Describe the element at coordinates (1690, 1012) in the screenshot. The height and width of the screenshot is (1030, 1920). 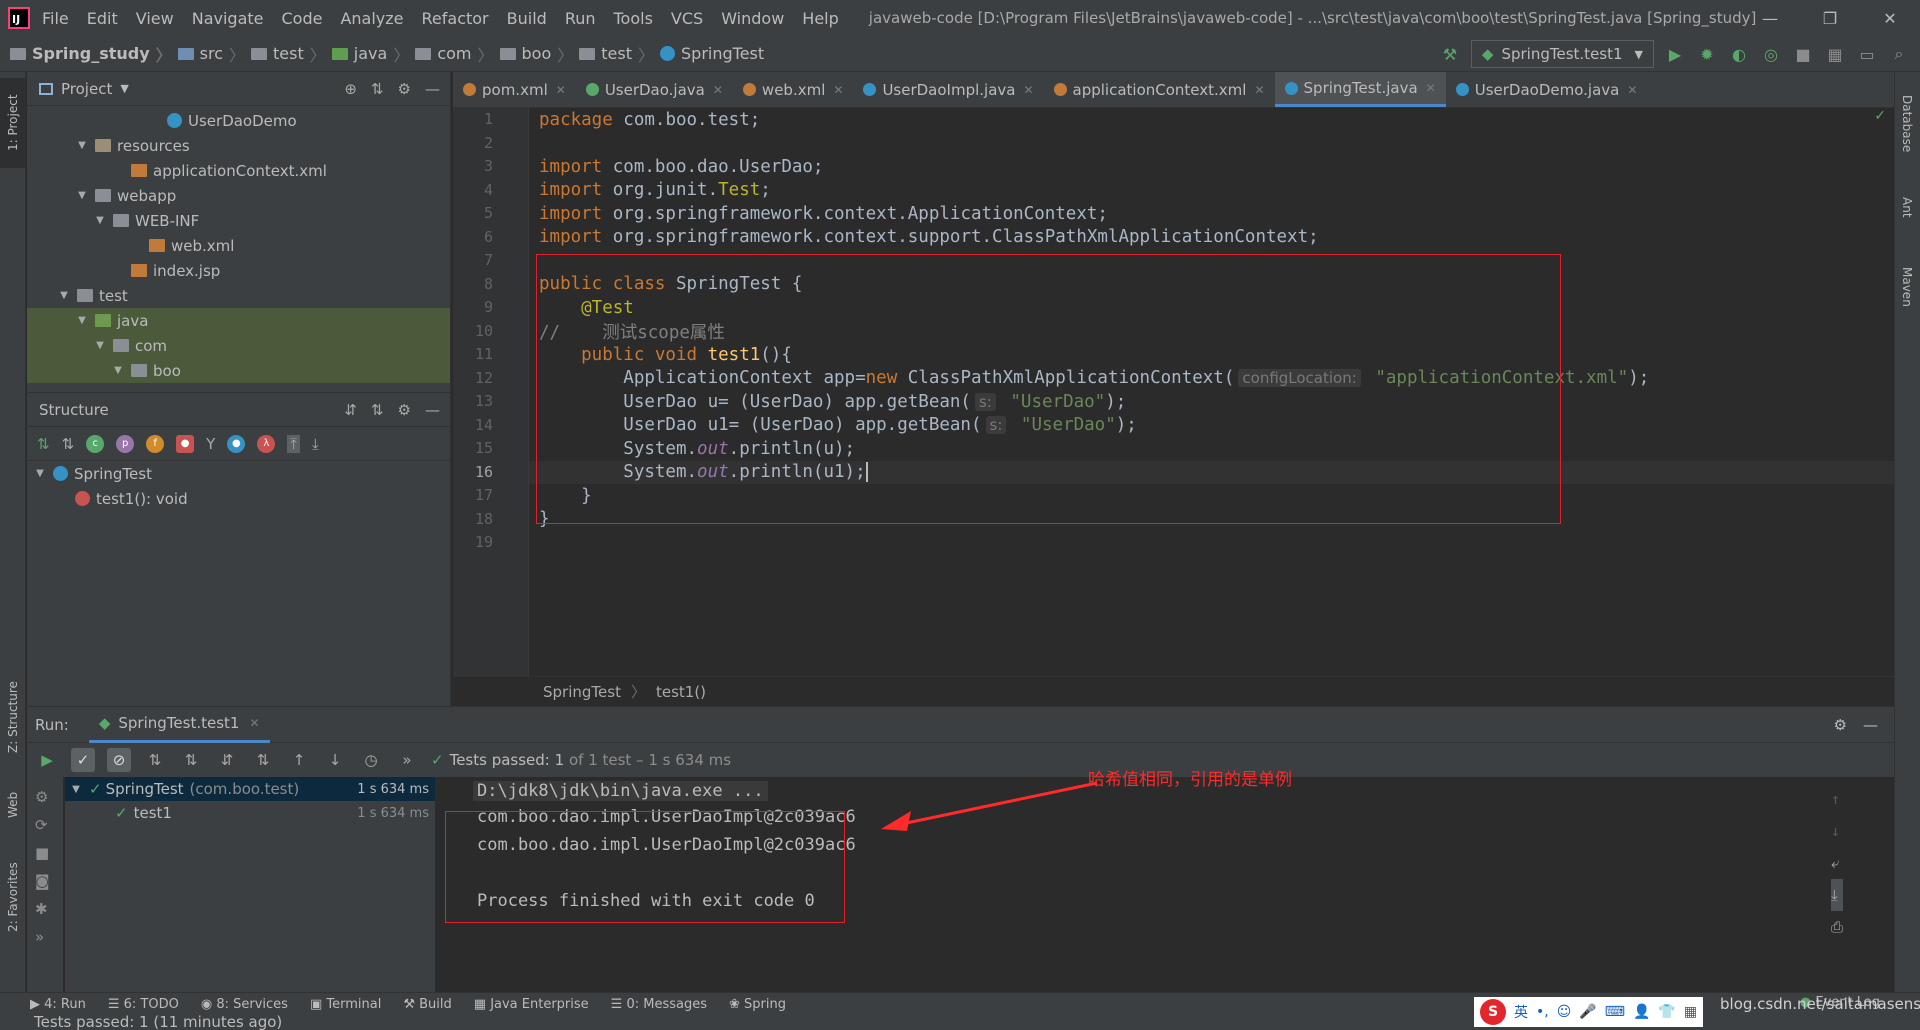
I see `grid-icon: ▦` at that location.